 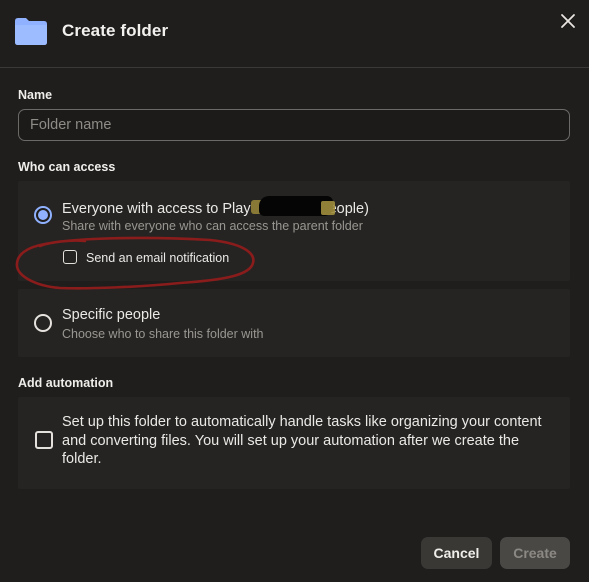 I want to click on specific-people-radio, so click(x=43, y=323).